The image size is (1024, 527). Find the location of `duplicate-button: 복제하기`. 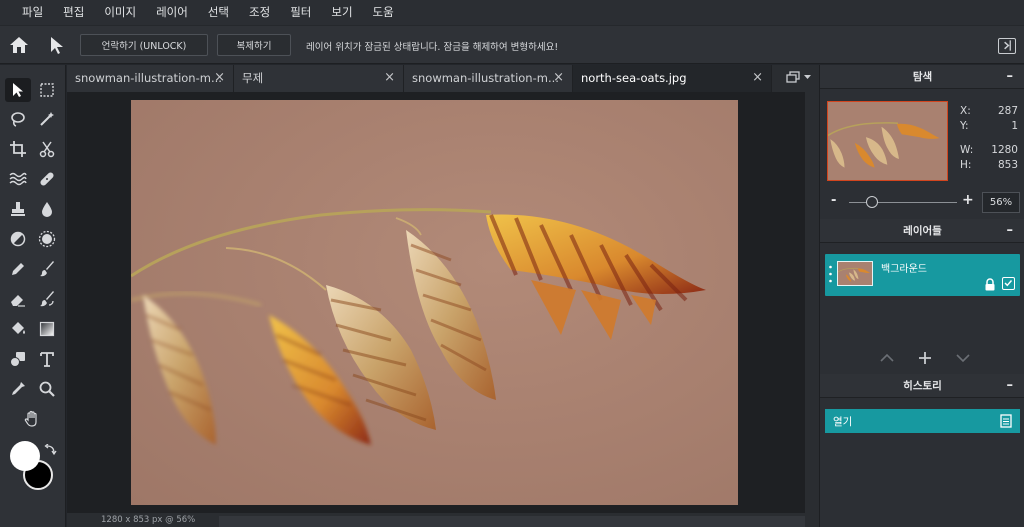

duplicate-button: 복제하기 is located at coordinates (254, 45).